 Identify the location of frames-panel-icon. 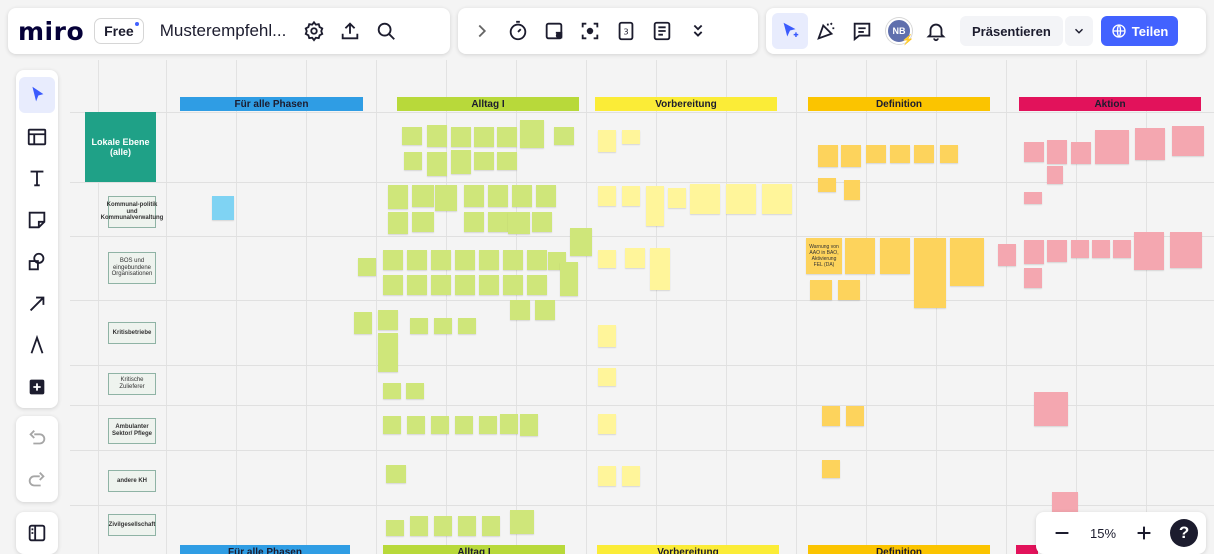
(37, 533).